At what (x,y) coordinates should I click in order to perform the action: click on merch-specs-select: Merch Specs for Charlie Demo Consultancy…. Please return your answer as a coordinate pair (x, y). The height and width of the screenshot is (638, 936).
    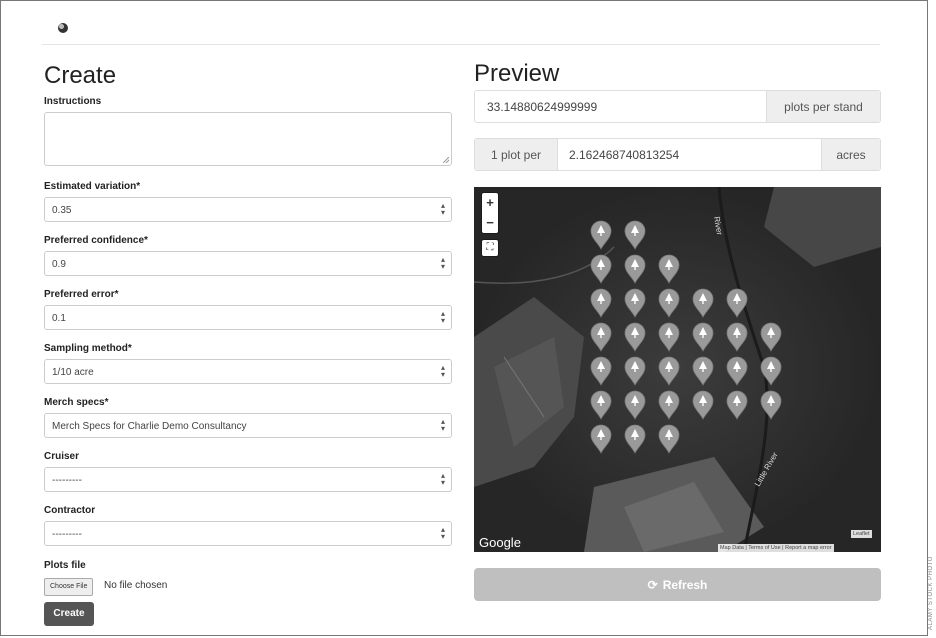
    Looking at the image, I should click on (248, 425).